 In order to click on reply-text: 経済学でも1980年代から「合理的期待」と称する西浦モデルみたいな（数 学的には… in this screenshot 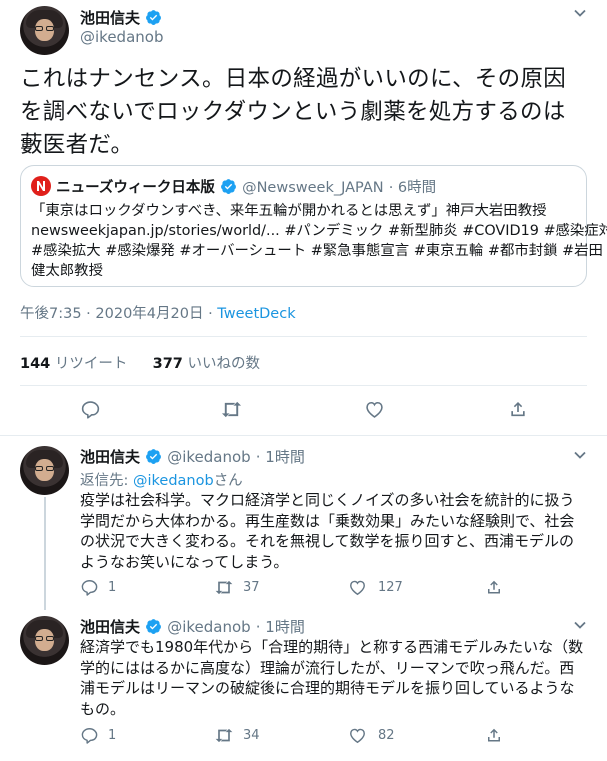, I will do `click(332, 678)`.